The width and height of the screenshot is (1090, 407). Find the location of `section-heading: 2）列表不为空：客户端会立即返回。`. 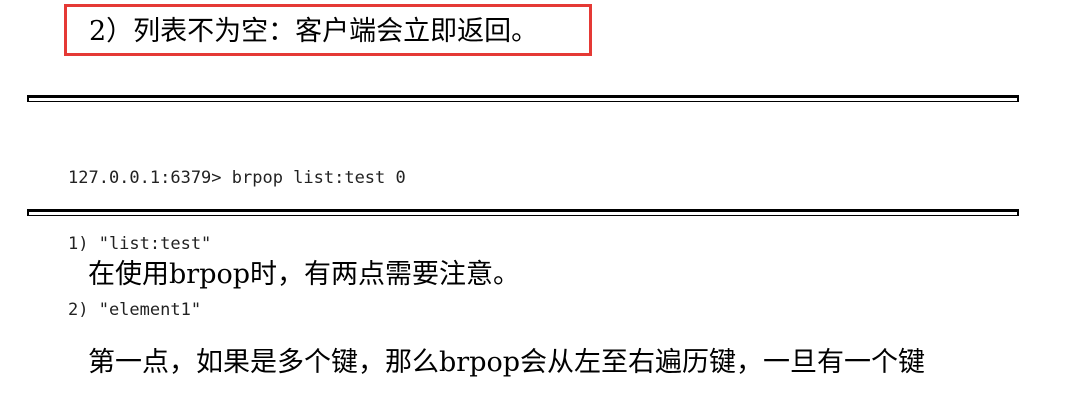

section-heading: 2）列表不为空：客户端会立即返回。 is located at coordinates (314, 31).